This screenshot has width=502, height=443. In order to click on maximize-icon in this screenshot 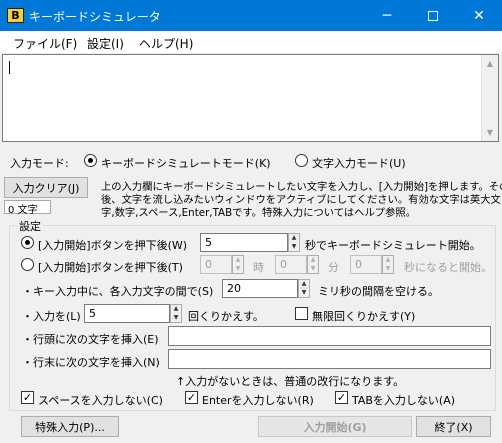, I will do `click(433, 15)`.